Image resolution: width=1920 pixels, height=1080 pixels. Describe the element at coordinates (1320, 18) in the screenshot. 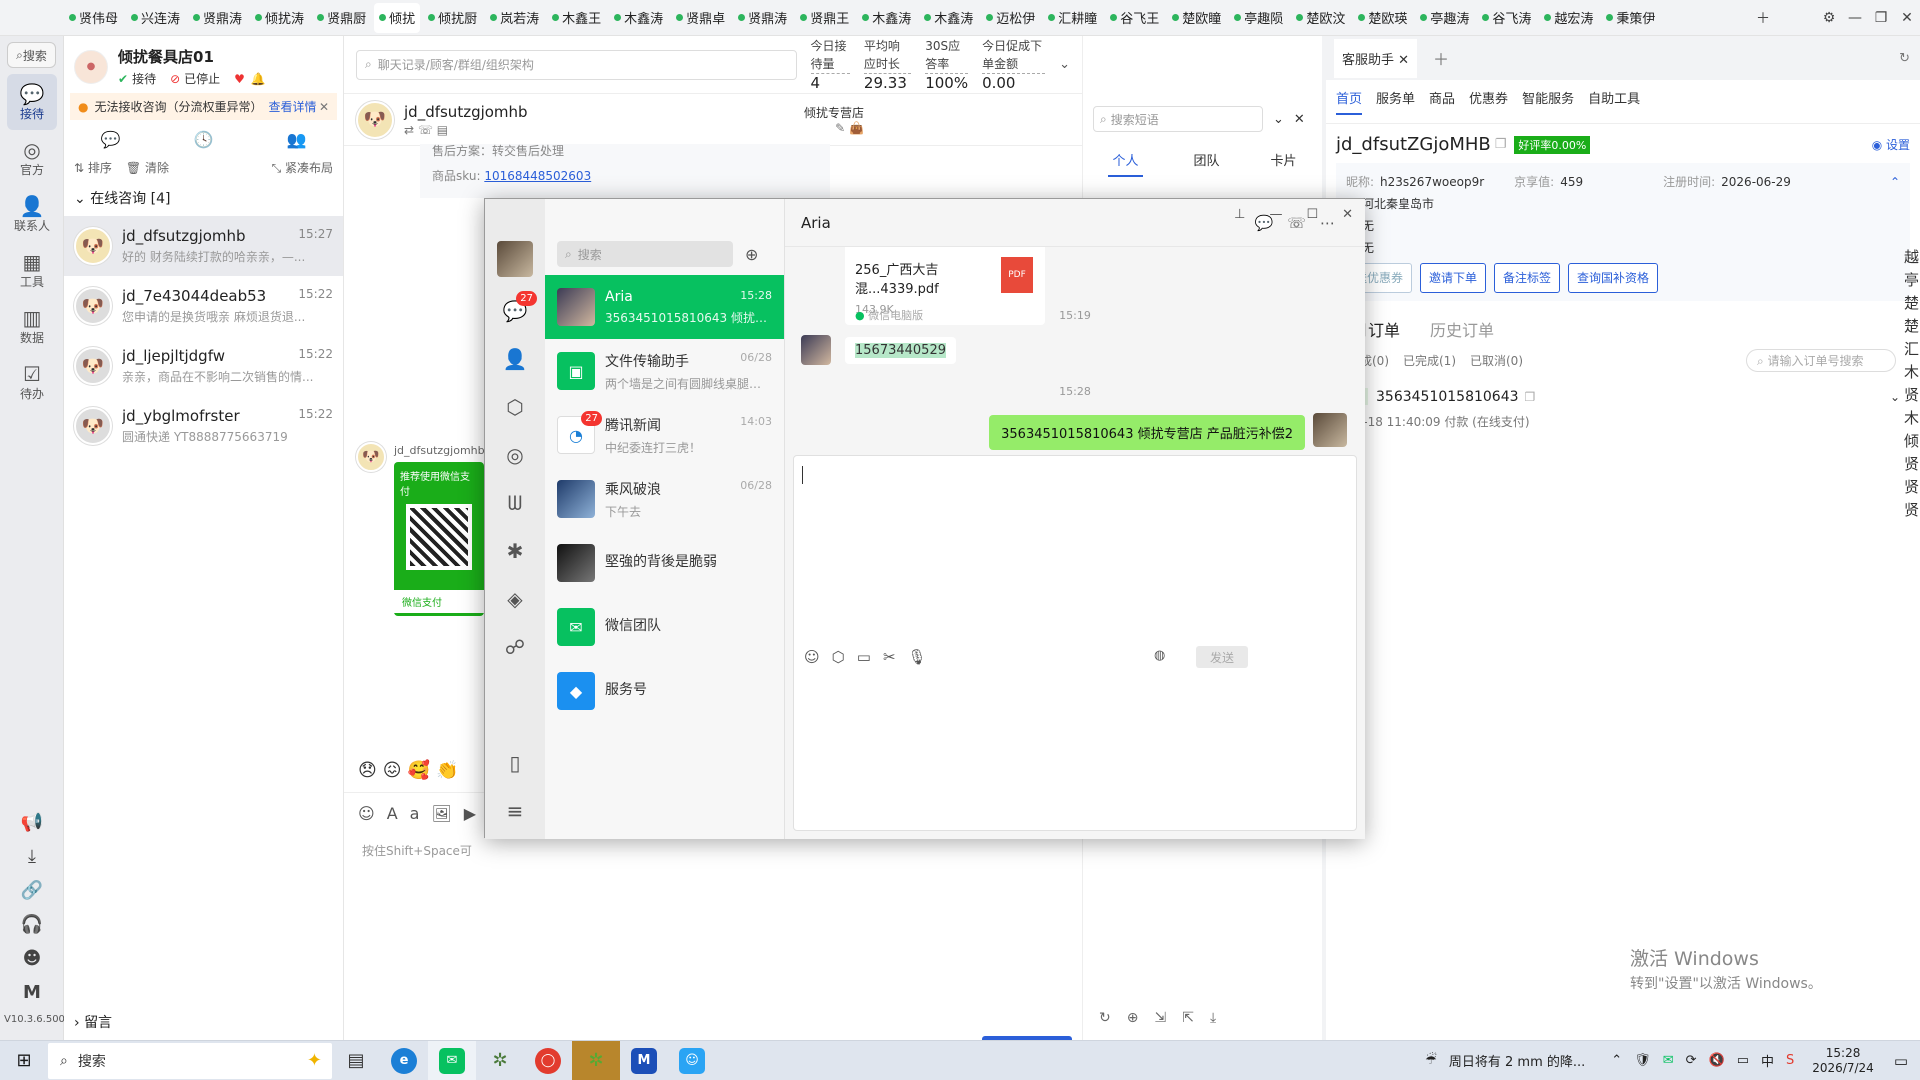

I see `store-tab: 楚欧汶` at that location.